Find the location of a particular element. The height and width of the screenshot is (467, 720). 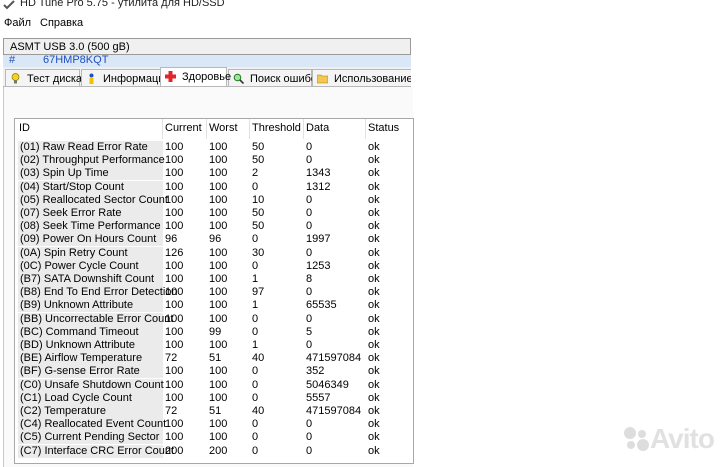

tab-label: Использование па is located at coordinates (372, 79).